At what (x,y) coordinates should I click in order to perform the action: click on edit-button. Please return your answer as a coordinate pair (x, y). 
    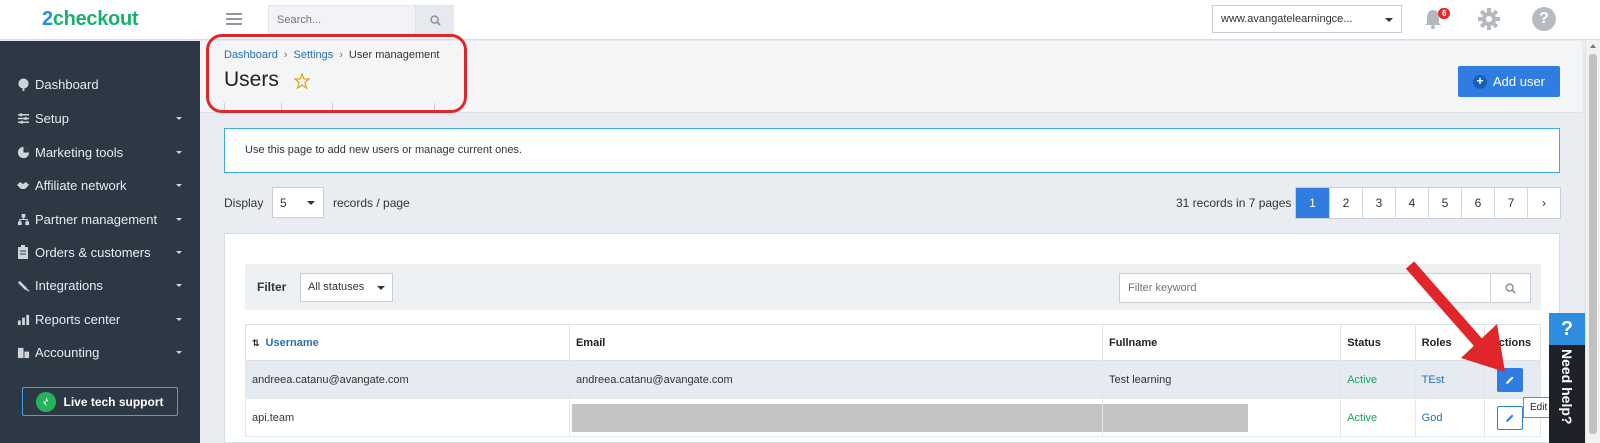
    Looking at the image, I should click on (1509, 417).